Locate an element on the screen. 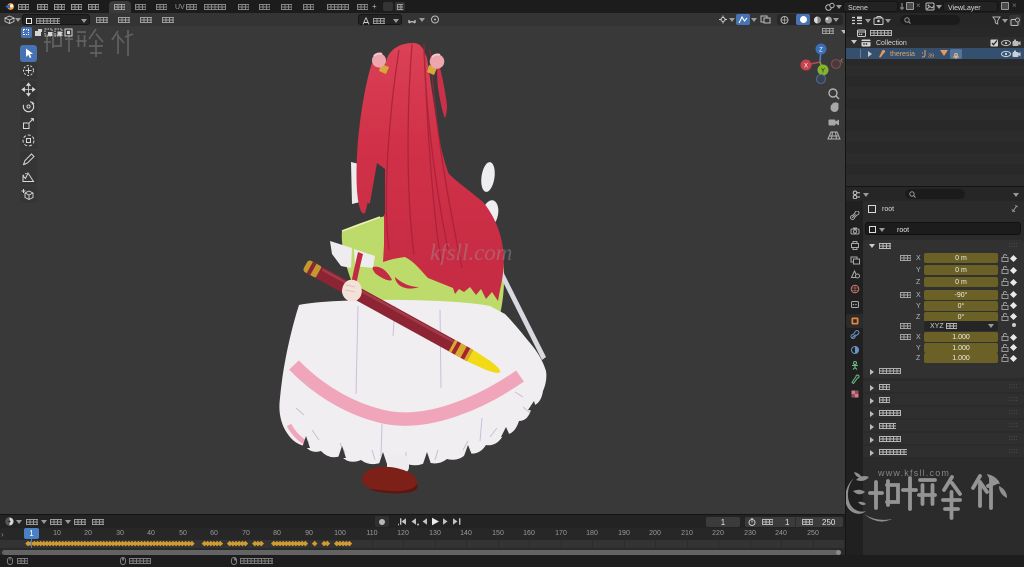 This screenshot has width=1024, height=567. svg-text: Y is located at coordinates (823, 72).